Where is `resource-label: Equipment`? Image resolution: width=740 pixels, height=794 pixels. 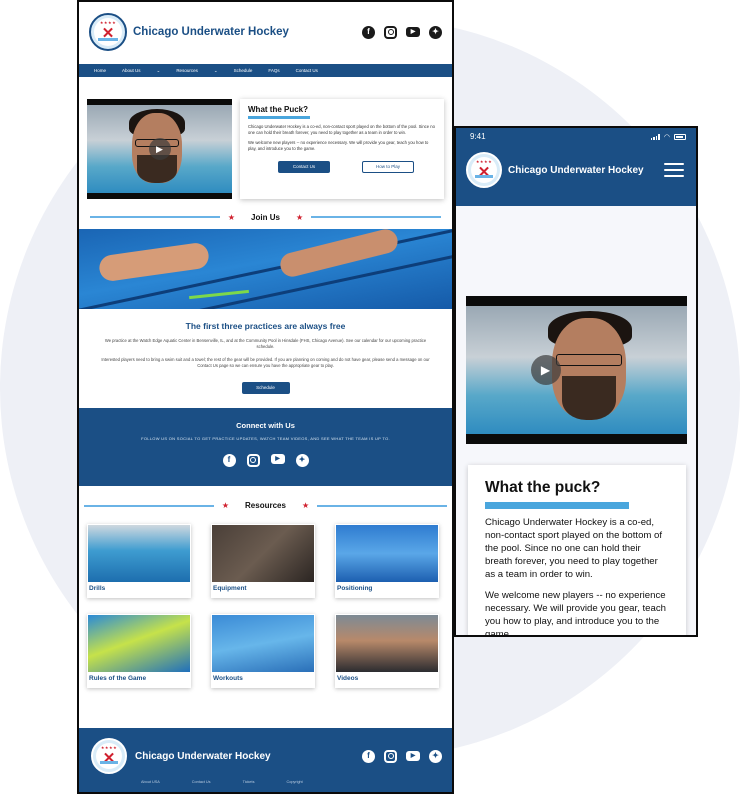 resource-label: Equipment is located at coordinates (230, 588).